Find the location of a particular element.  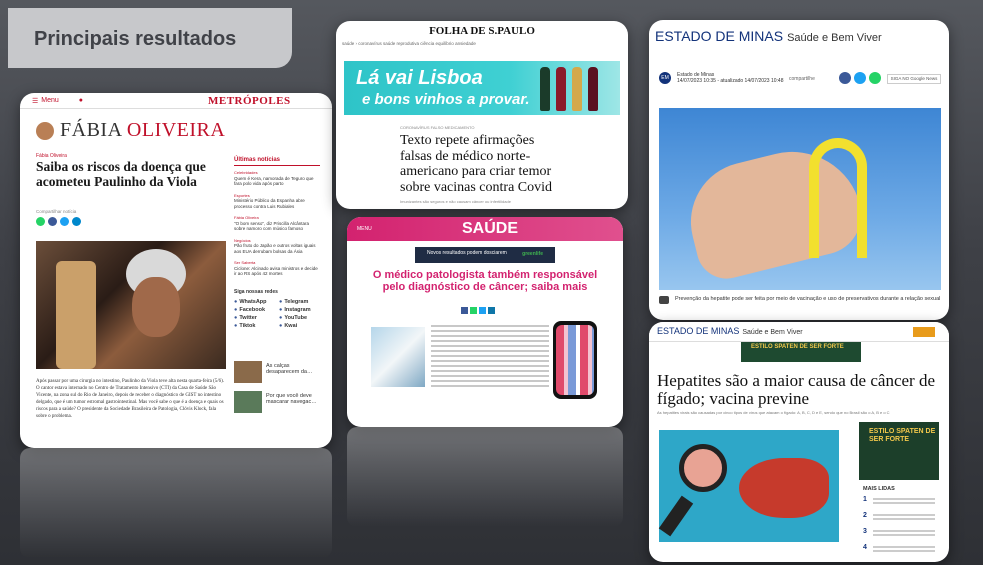

results-title-box: Principais resultados is located at coordinates (150, 38).